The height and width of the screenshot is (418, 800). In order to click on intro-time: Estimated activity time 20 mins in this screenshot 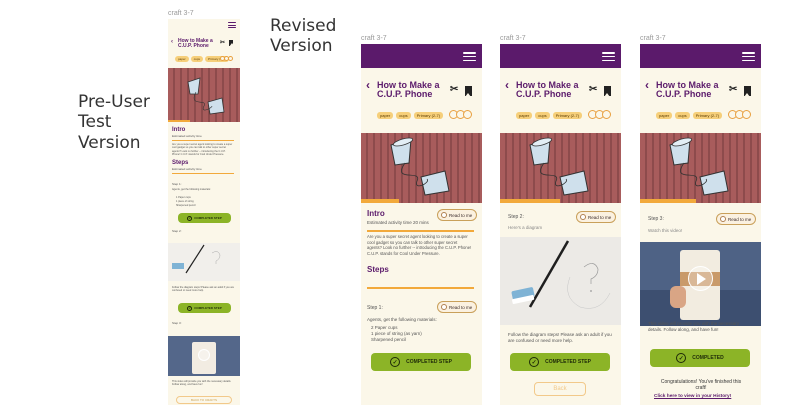, I will do `click(398, 222)`.